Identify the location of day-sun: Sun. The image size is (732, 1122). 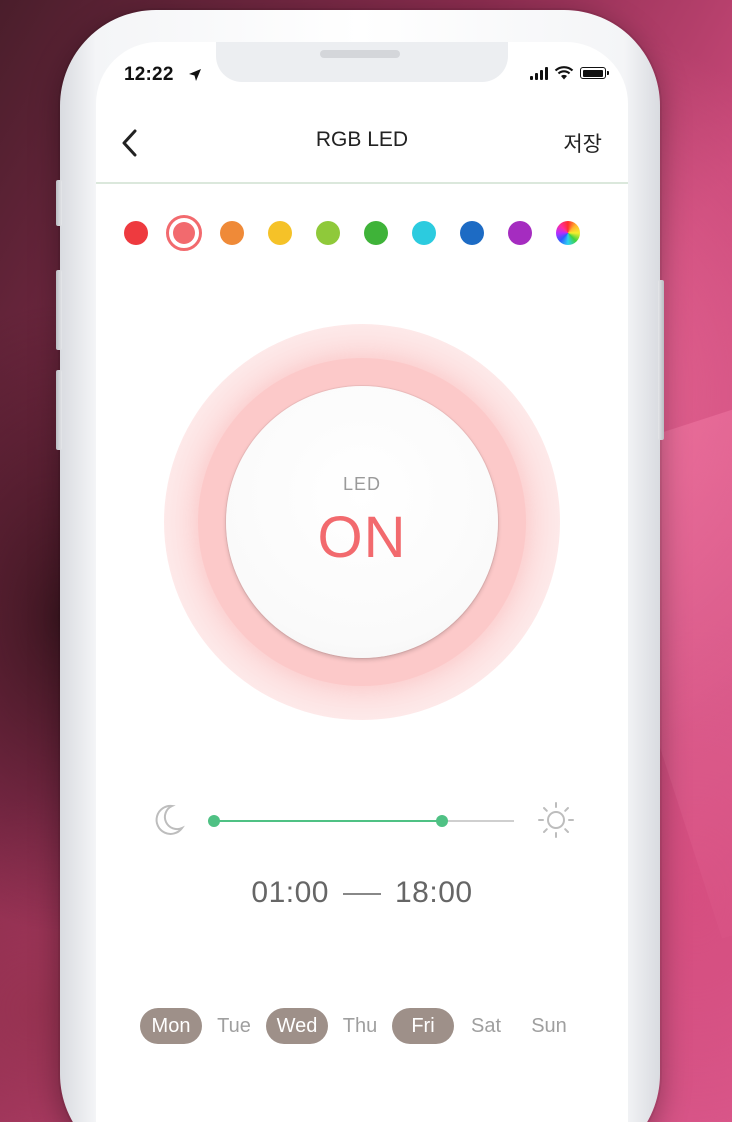
(549, 1026).